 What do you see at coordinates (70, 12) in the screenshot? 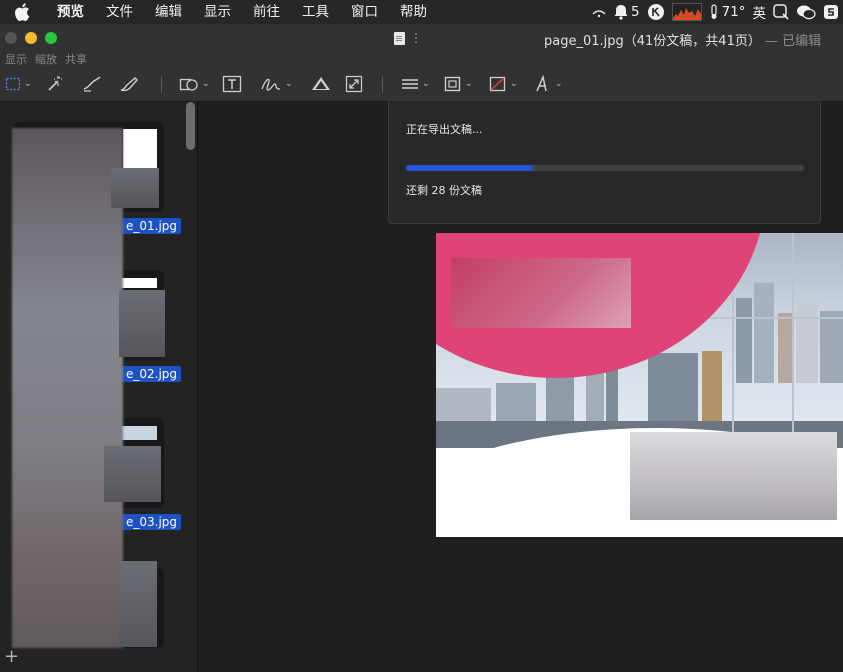
I see `menu-preview: 预览` at bounding box center [70, 12].